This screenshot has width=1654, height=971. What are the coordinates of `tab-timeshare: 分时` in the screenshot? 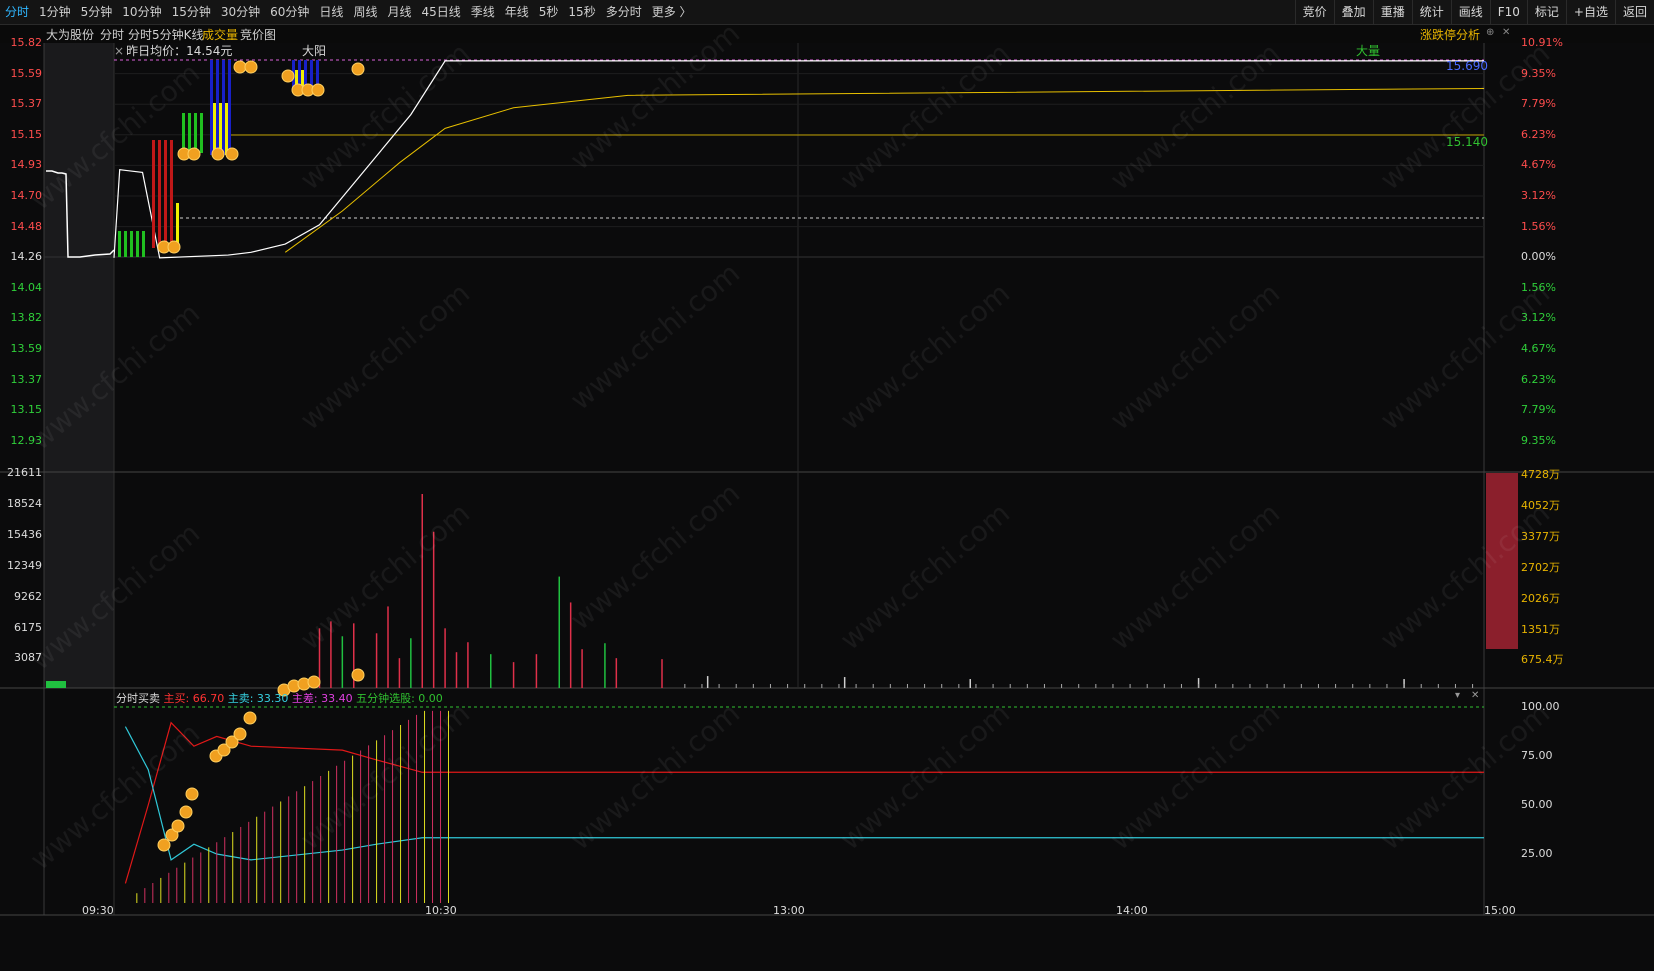 It's located at (112, 34).